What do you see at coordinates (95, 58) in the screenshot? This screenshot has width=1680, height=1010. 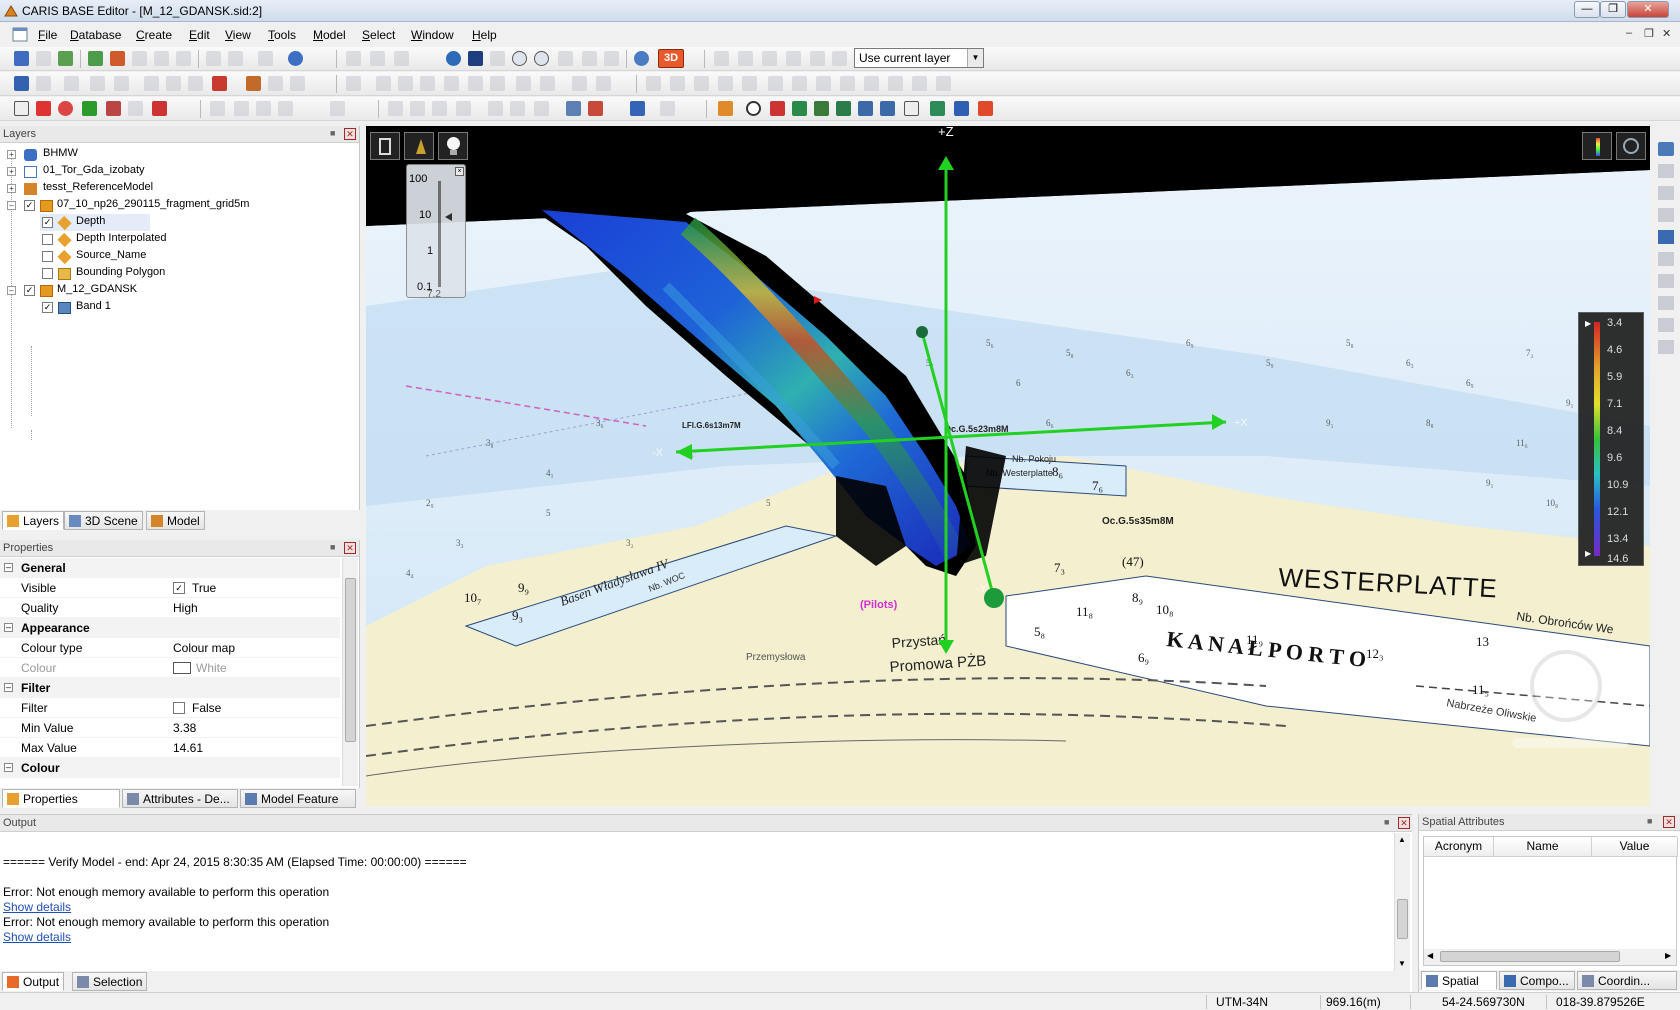 I see `open-icon` at bounding box center [95, 58].